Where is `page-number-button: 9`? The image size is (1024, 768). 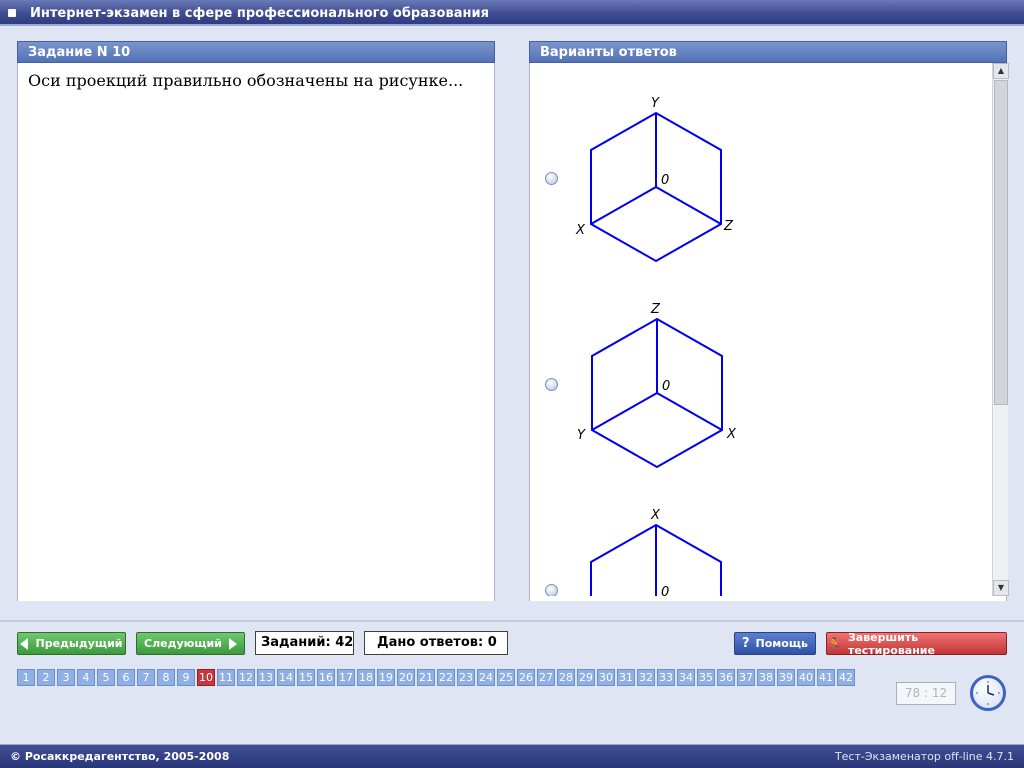 page-number-button: 9 is located at coordinates (186, 677).